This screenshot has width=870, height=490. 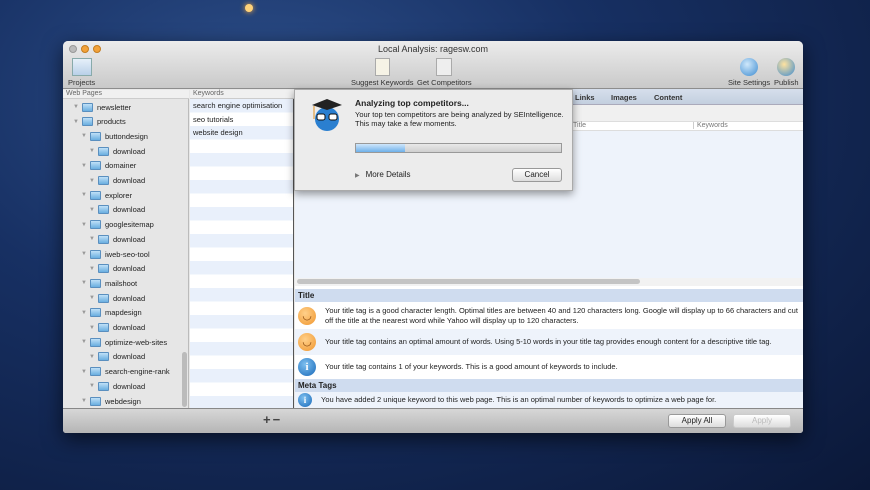 What do you see at coordinates (108, 166) in the screenshot?
I see `tree-item: ▼ domainer` at bounding box center [108, 166].